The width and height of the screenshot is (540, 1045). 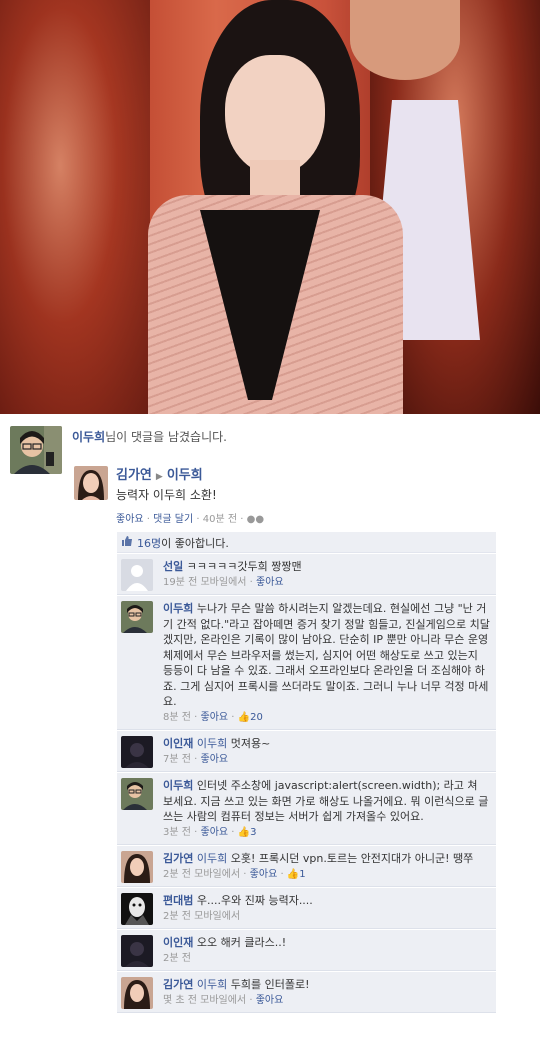 I want to click on notification: 이두희님이 댓글을 남겼습니다., so click(x=270, y=446).